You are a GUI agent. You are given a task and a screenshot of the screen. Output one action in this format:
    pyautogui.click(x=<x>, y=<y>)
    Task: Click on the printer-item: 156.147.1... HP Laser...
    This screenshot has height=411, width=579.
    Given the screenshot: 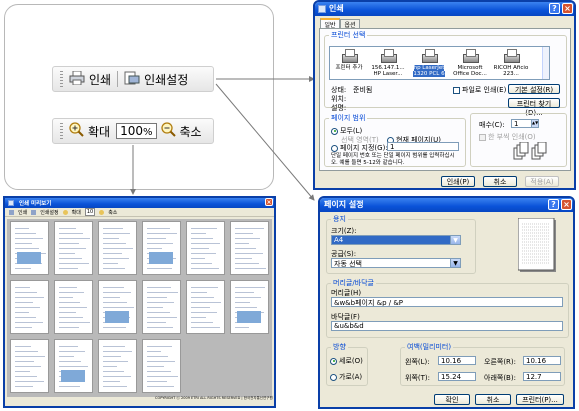 What is the action you would take?
    pyautogui.click(x=388, y=63)
    